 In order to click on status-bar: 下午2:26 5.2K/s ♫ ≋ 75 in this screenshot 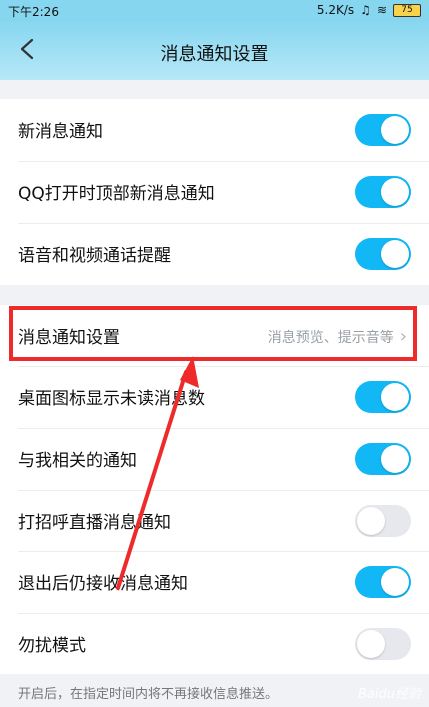, I will do `click(214, 10)`.